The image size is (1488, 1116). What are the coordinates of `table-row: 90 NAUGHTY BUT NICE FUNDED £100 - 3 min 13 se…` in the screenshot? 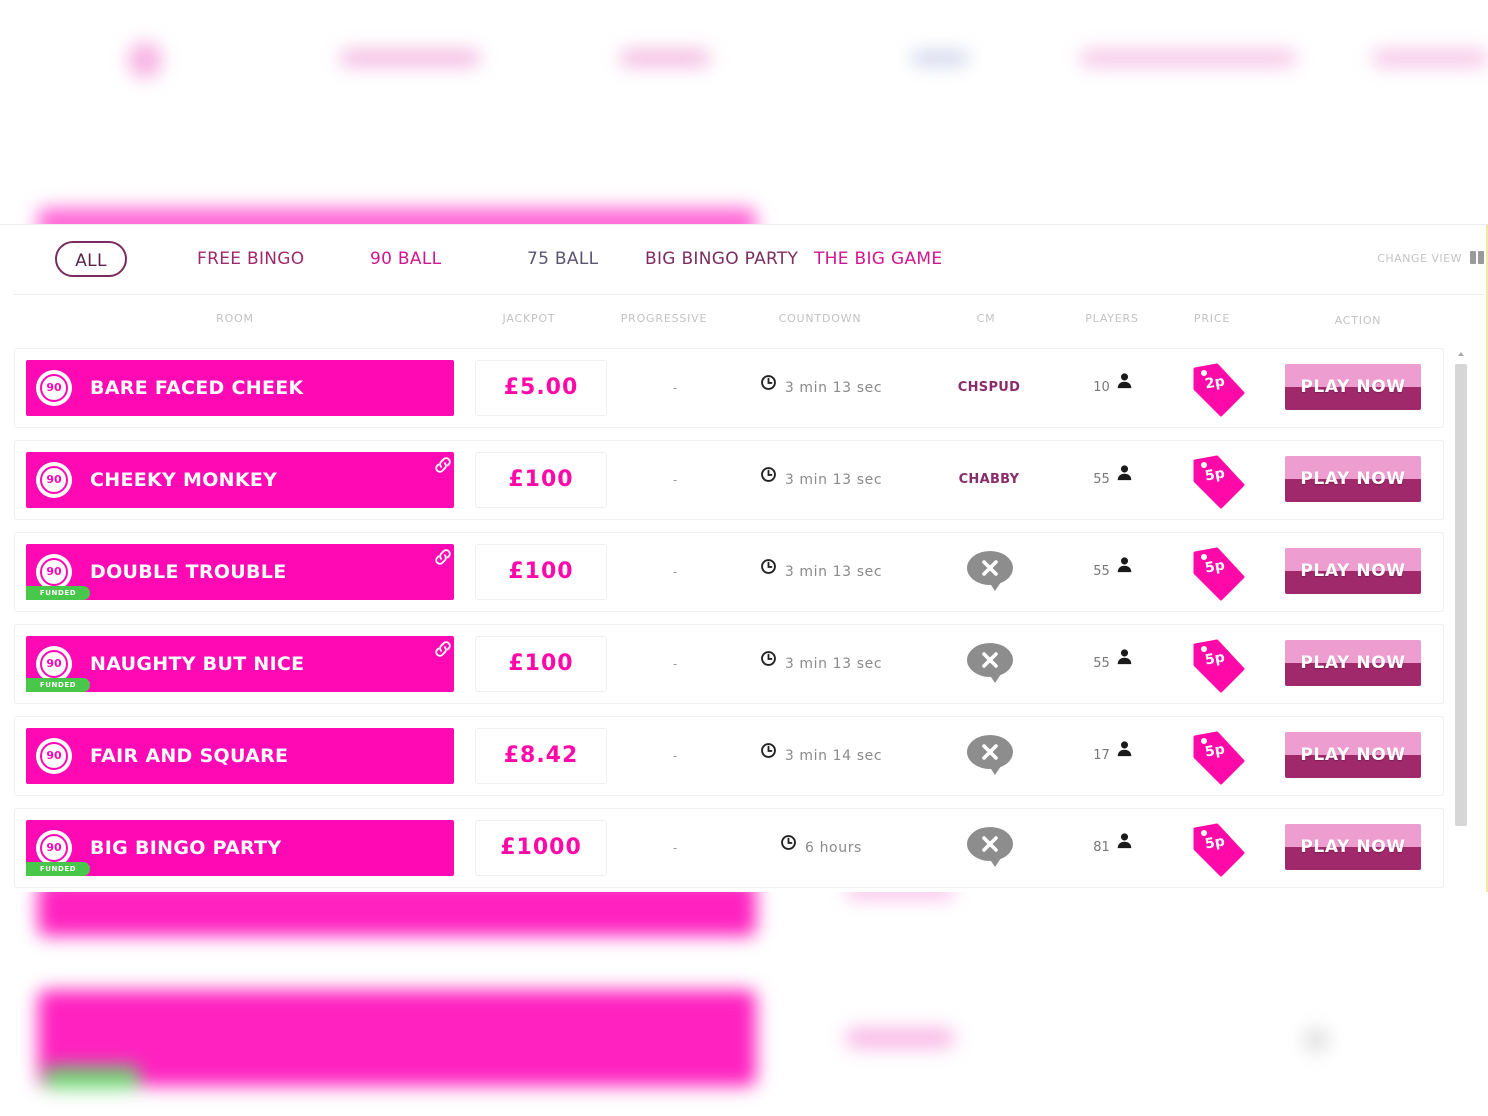 It's located at (729, 664).